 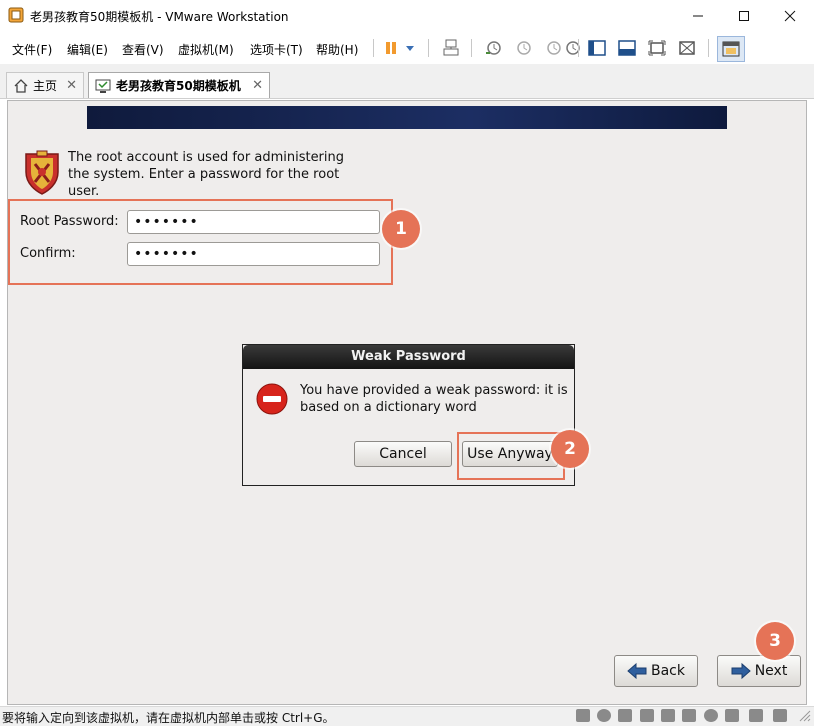 What do you see at coordinates (276, 49) in the screenshot?
I see `menu-tabs: 选项卡(T)` at bounding box center [276, 49].